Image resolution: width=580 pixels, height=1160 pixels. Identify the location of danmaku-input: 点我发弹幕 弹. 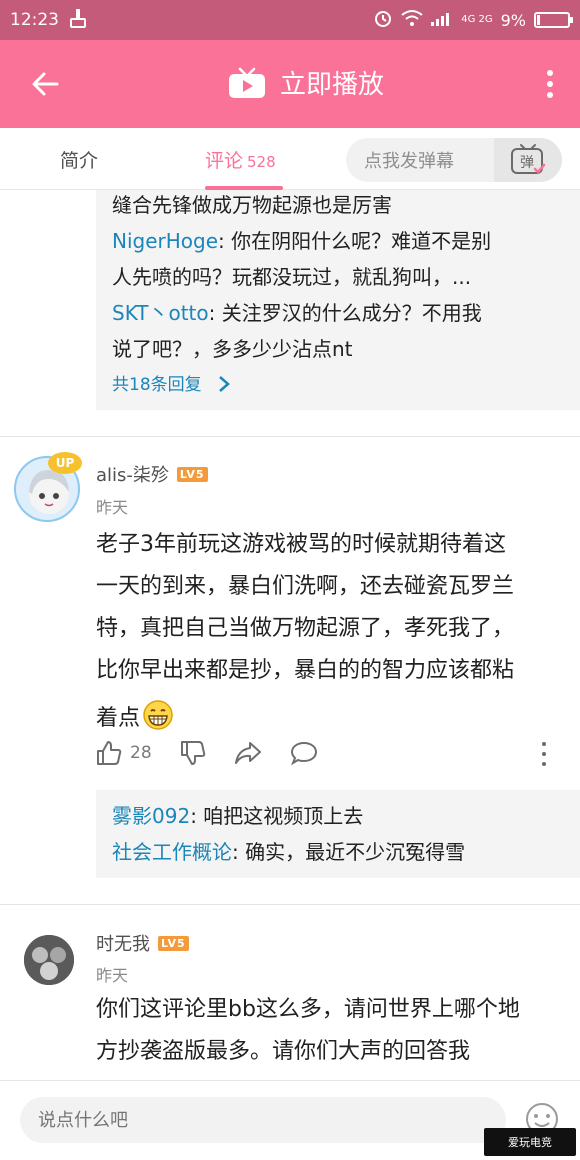
(454, 160).